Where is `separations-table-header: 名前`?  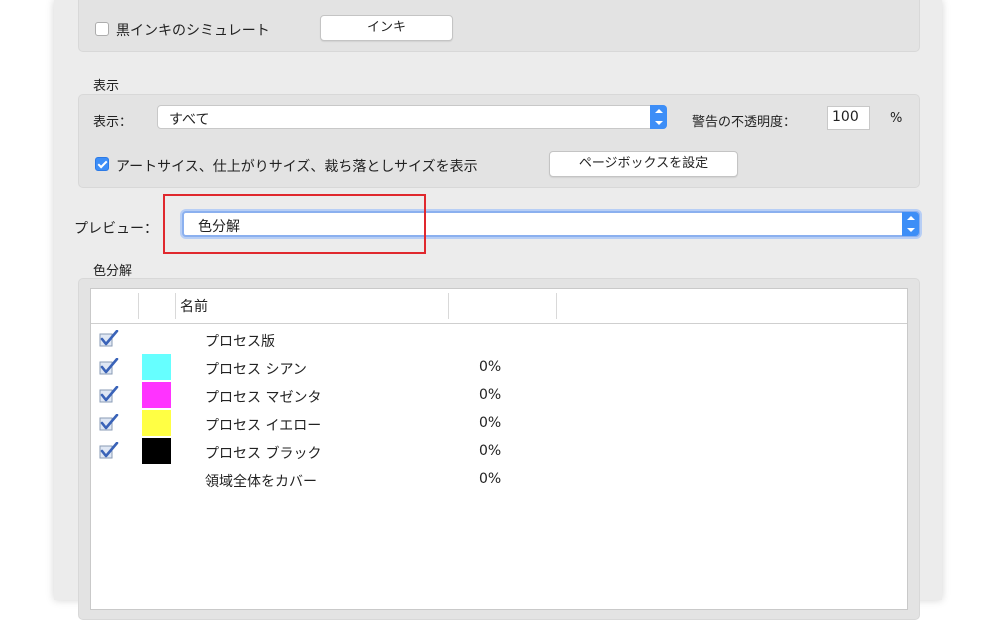
separations-table-header: 名前 is located at coordinates (499, 306).